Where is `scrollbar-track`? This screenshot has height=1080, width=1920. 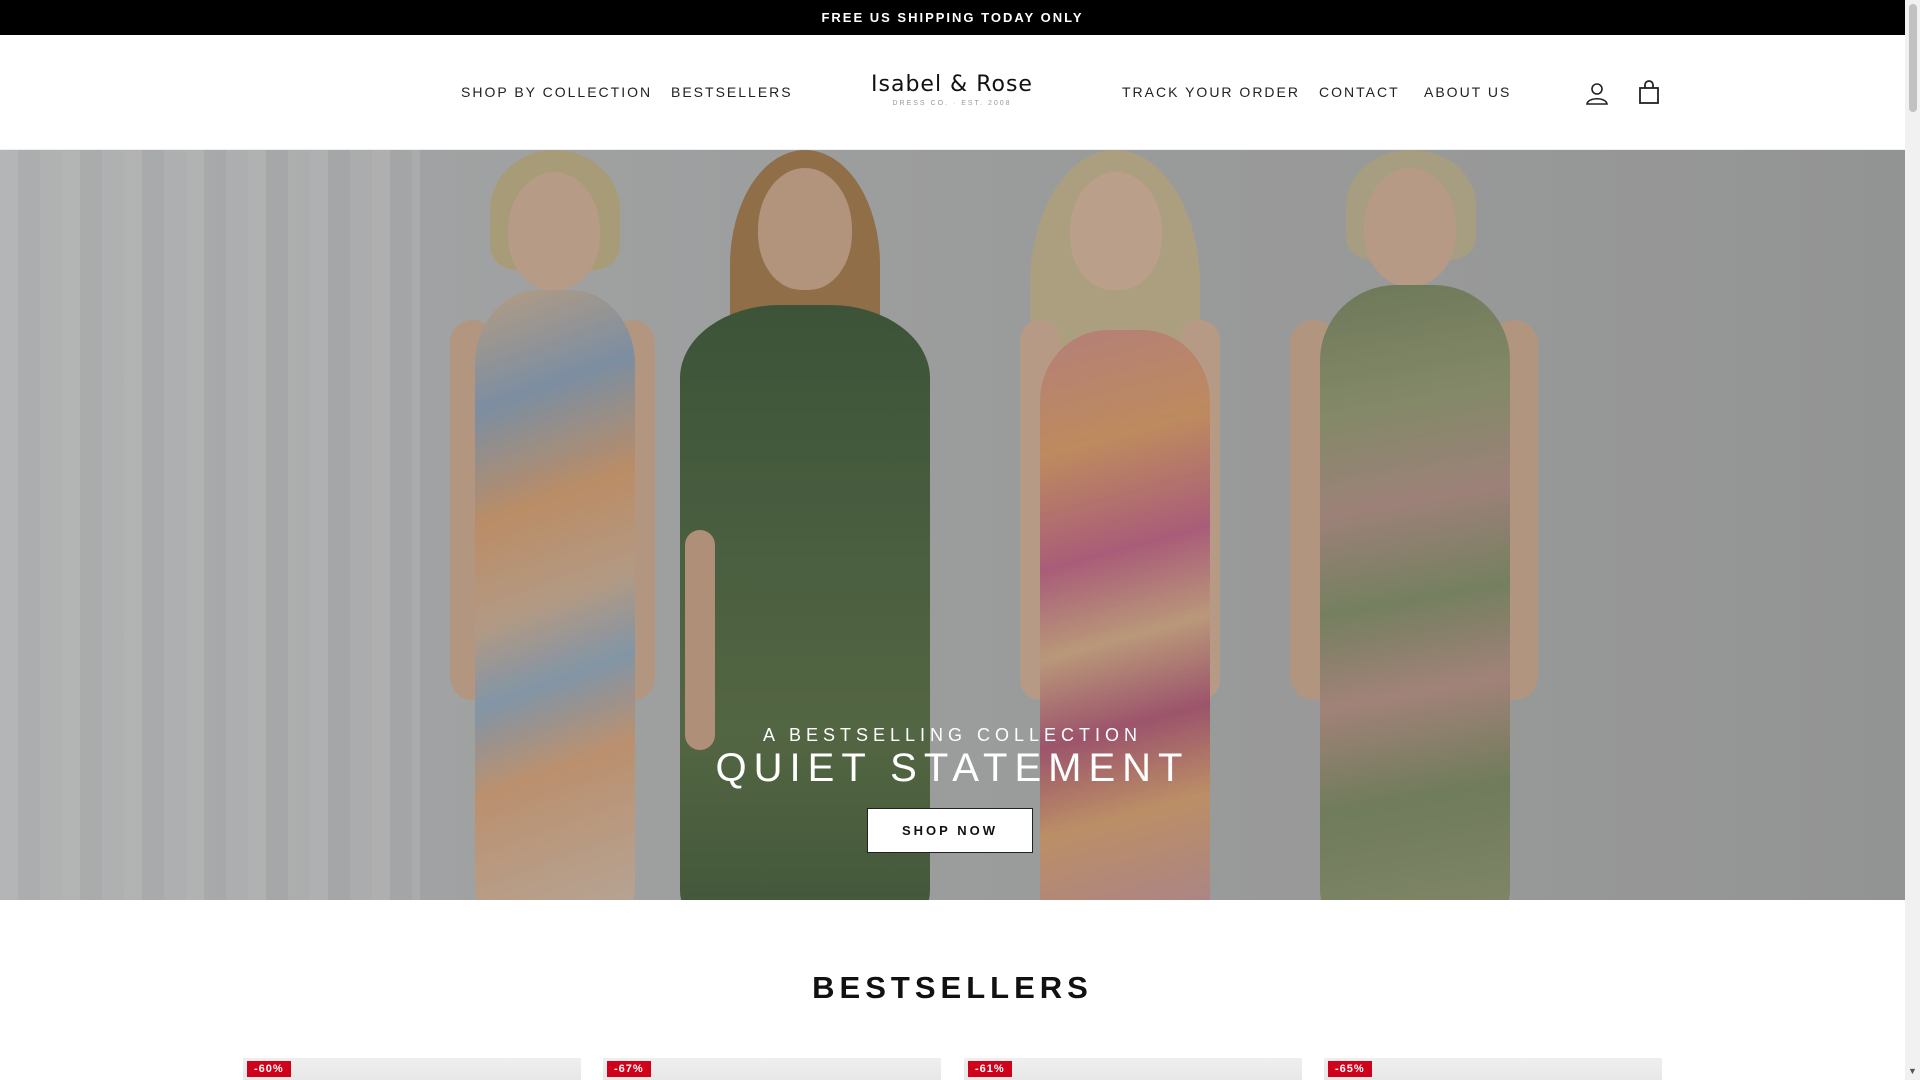
scrollbar-track is located at coordinates (1912, 540).